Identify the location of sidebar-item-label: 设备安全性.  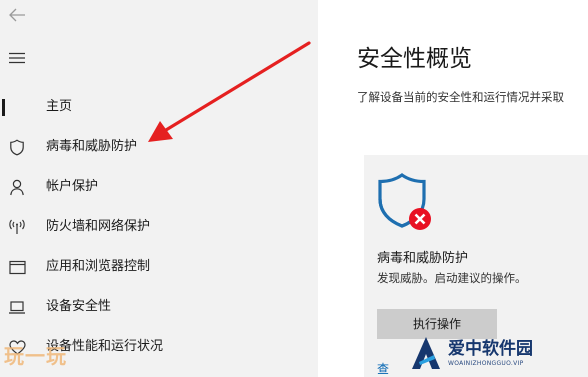
(79, 306).